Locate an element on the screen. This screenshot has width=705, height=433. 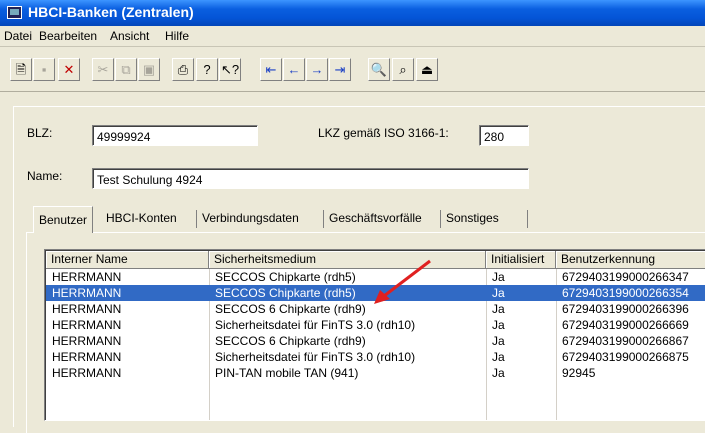
name-label: Name: is located at coordinates (45, 176).